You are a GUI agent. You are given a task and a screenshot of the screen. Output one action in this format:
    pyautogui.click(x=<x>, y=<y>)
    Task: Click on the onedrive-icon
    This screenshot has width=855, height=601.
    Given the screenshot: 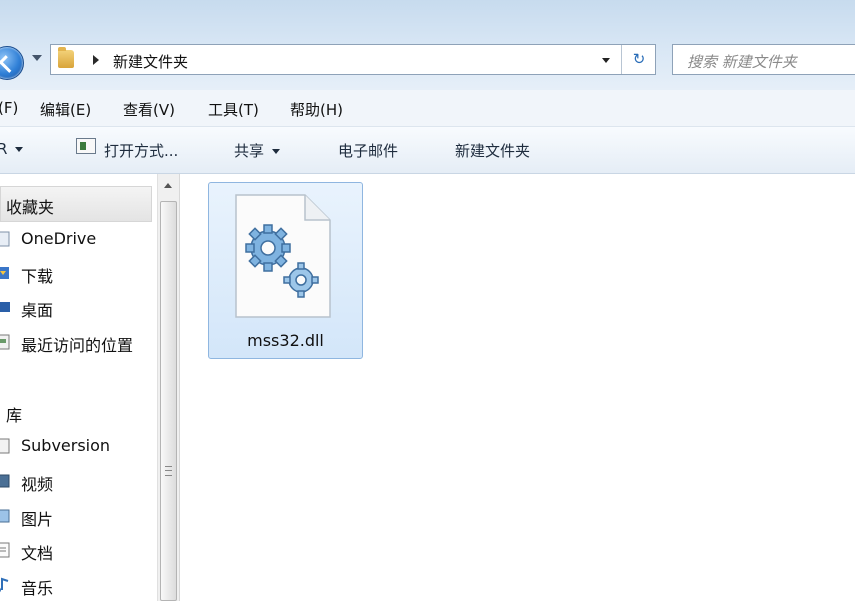 What is the action you would take?
    pyautogui.click(x=5, y=239)
    